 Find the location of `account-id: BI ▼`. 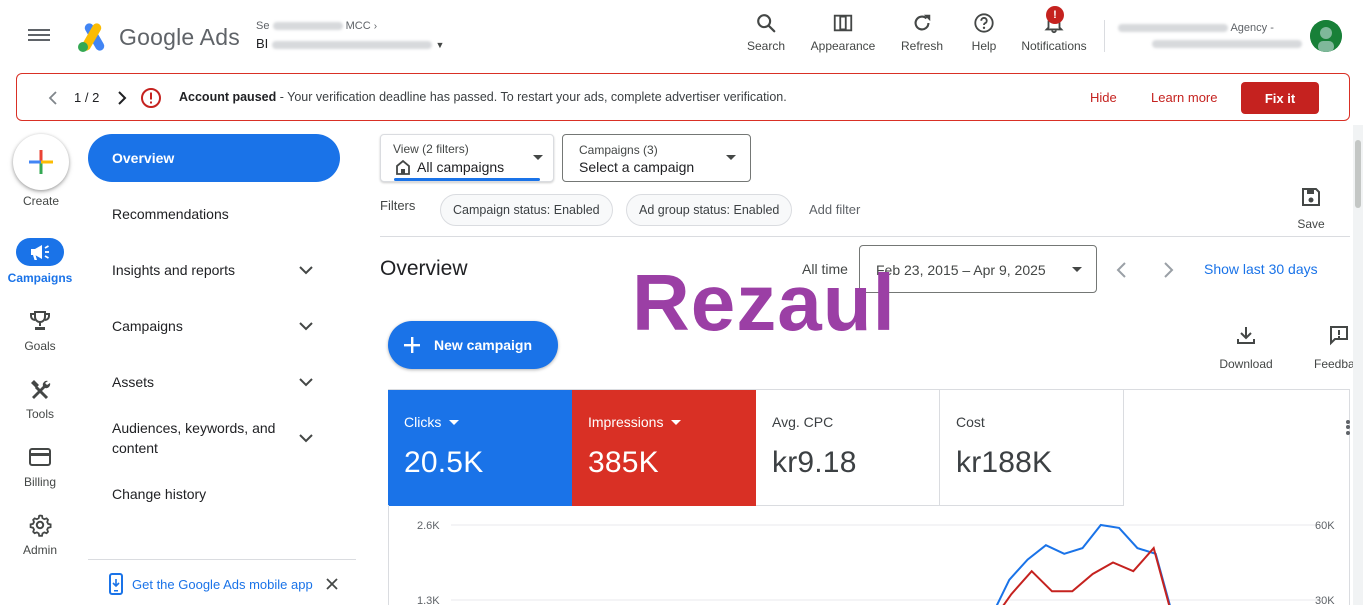

account-id: BI ▼ is located at coordinates (350, 43).